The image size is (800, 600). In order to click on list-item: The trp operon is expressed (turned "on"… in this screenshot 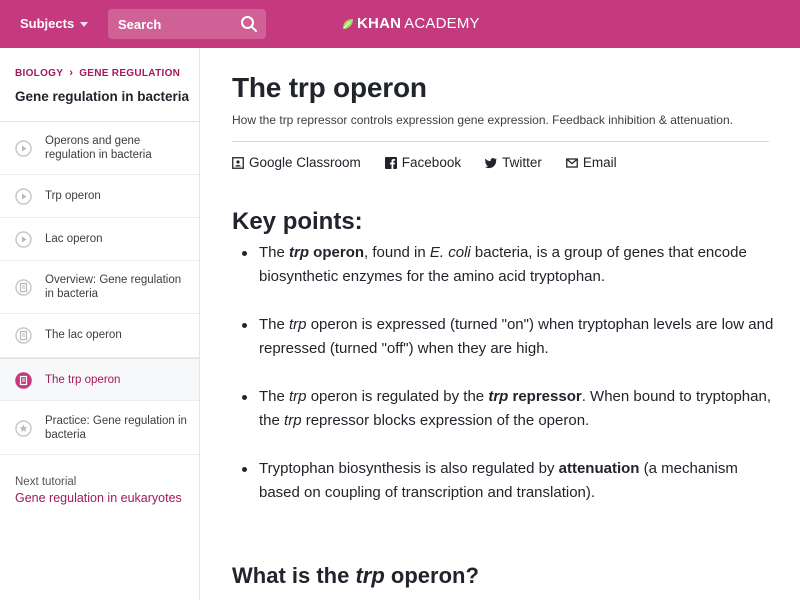, I will do `click(504, 337)`.